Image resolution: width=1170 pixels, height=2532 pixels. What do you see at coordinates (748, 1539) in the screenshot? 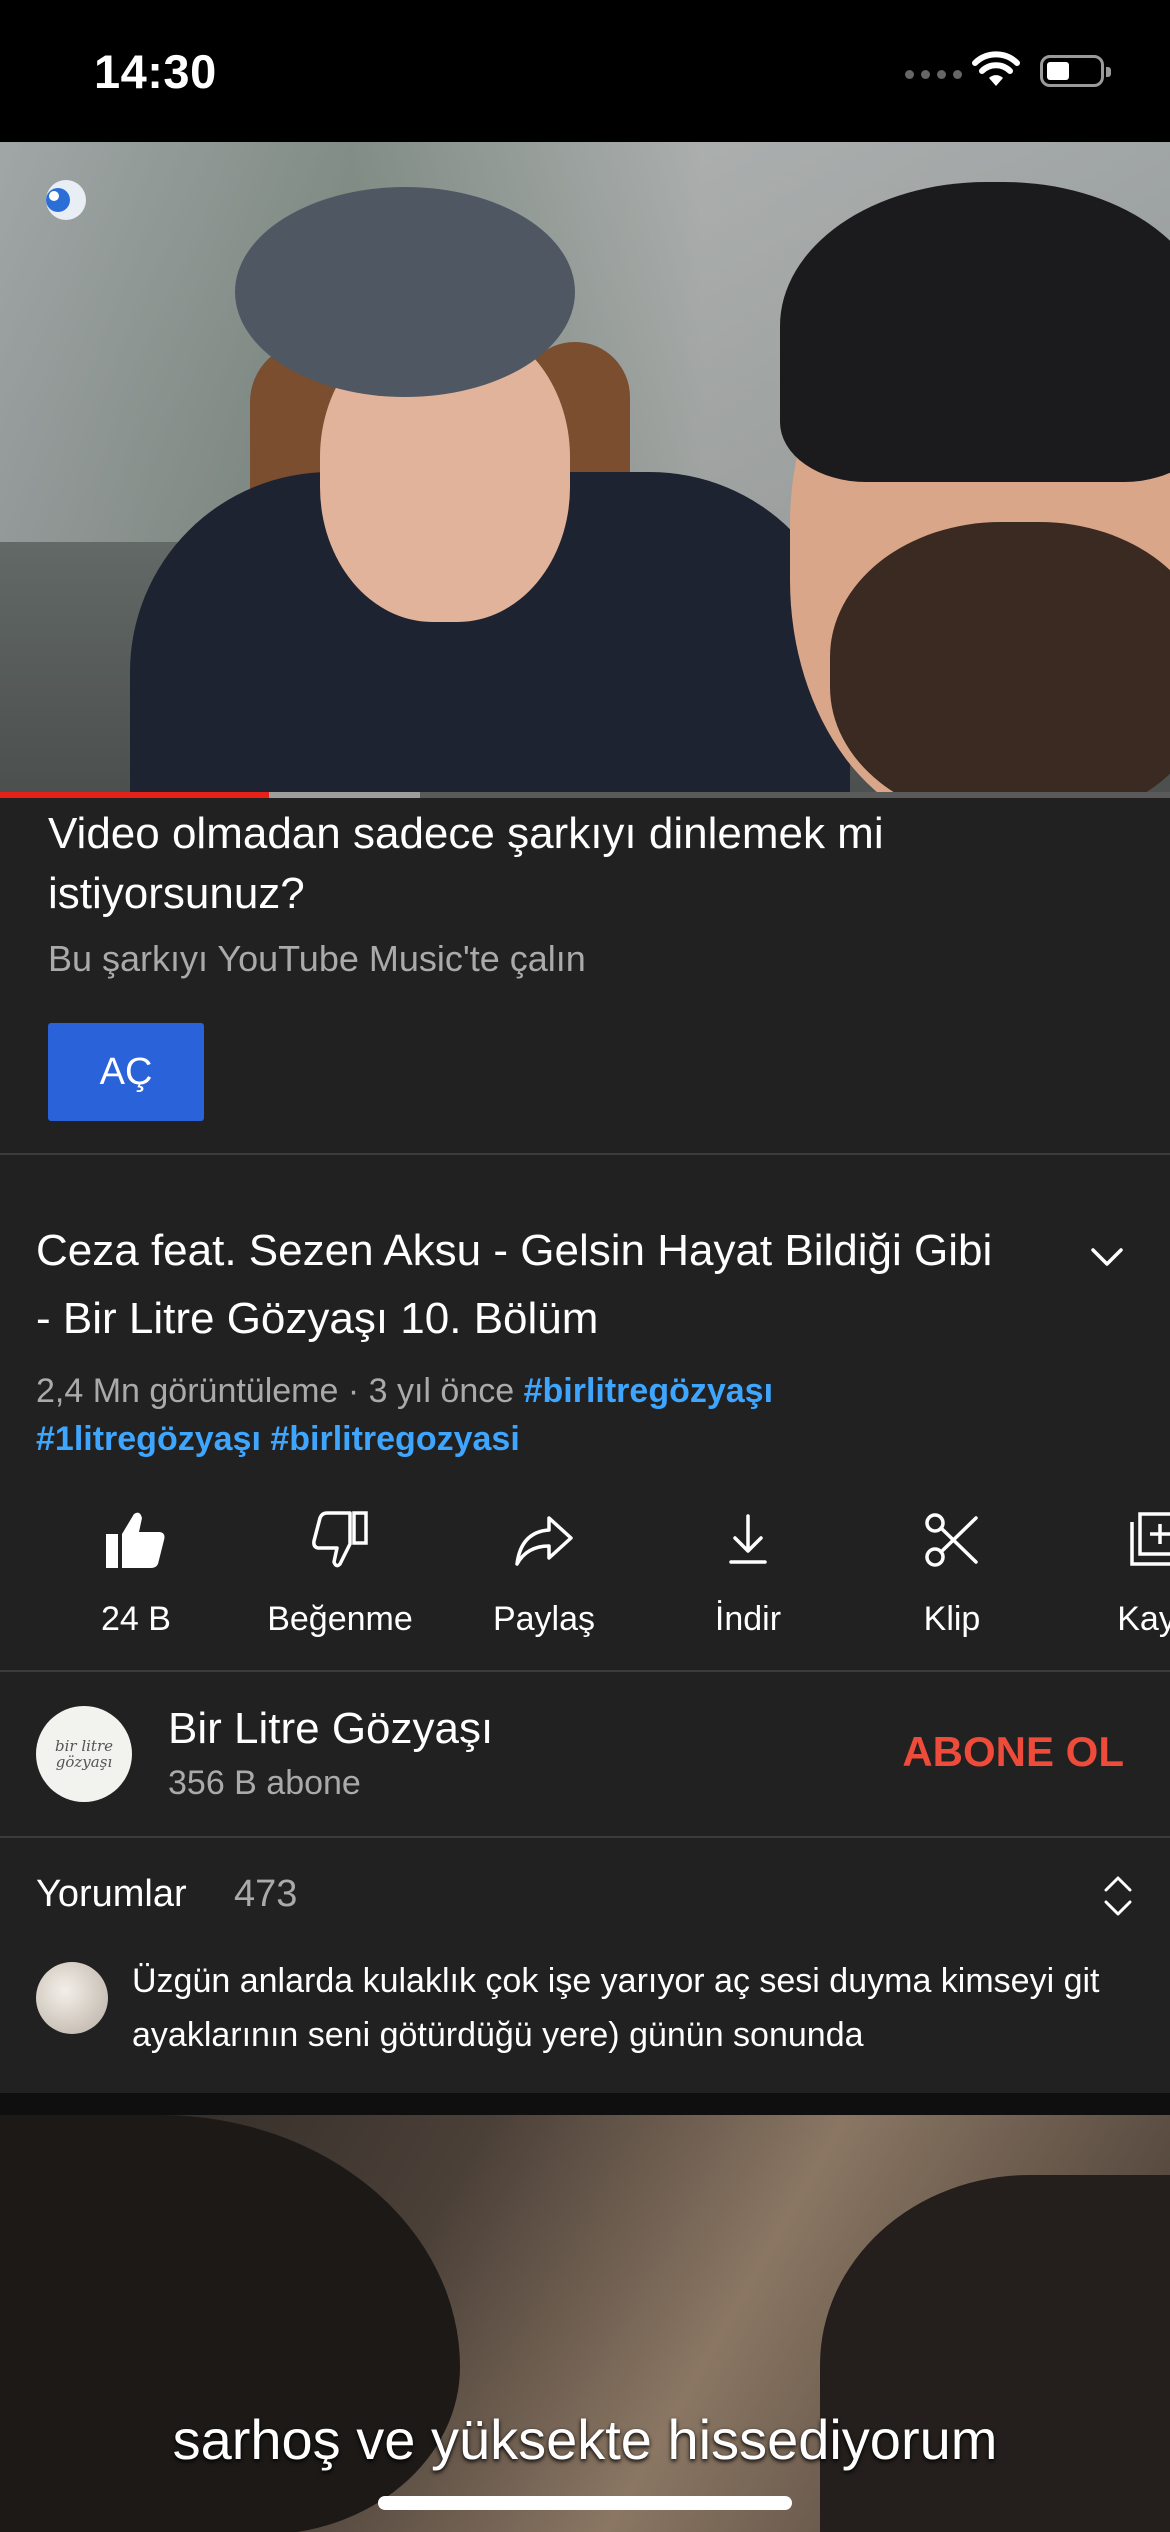
I see `download-icon` at bounding box center [748, 1539].